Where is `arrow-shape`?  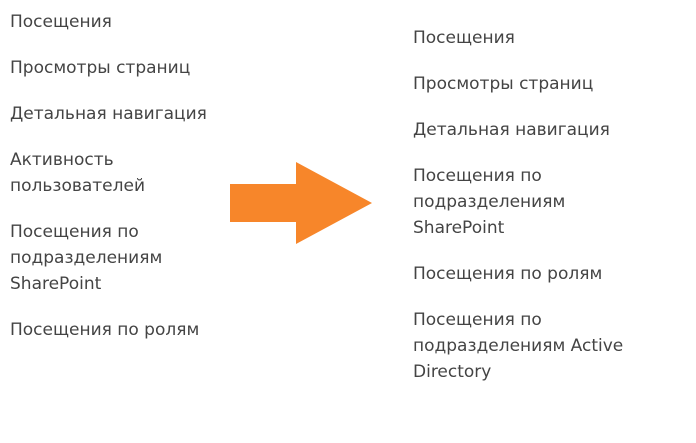 arrow-shape is located at coordinates (301, 203).